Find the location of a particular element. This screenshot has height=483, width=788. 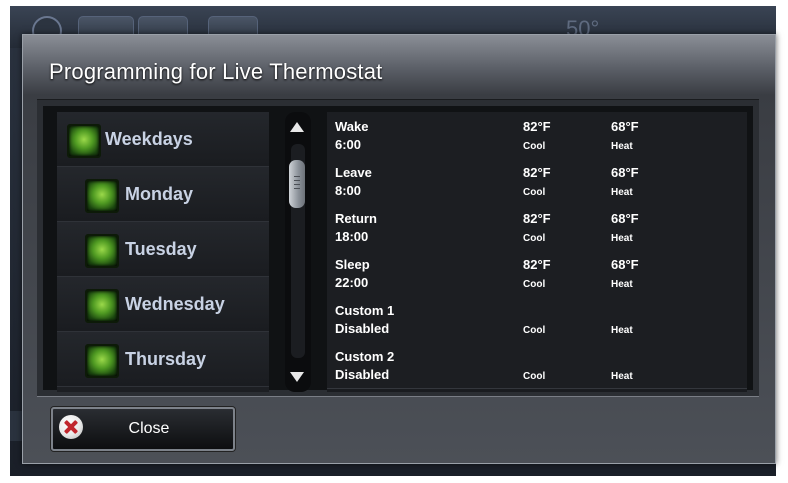

day-item-tuesday: Tuesday is located at coordinates (163, 249).